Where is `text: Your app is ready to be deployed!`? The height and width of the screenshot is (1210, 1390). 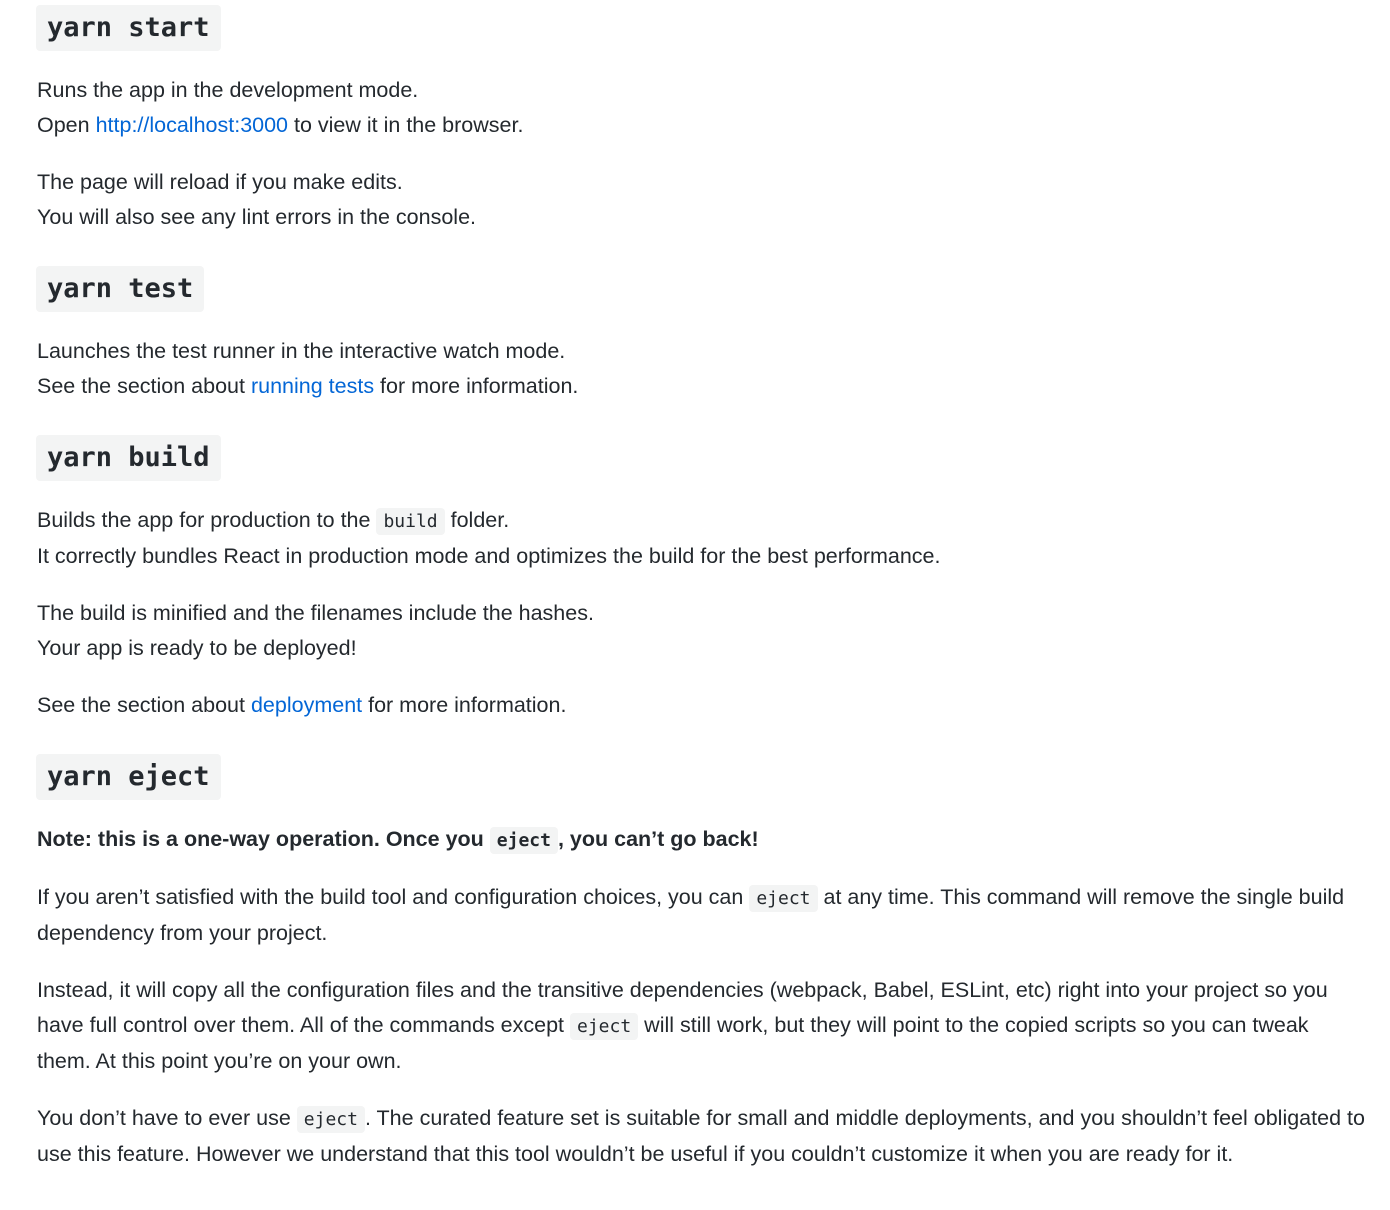 text: Your app is ready to be deployed! is located at coordinates (197, 648).